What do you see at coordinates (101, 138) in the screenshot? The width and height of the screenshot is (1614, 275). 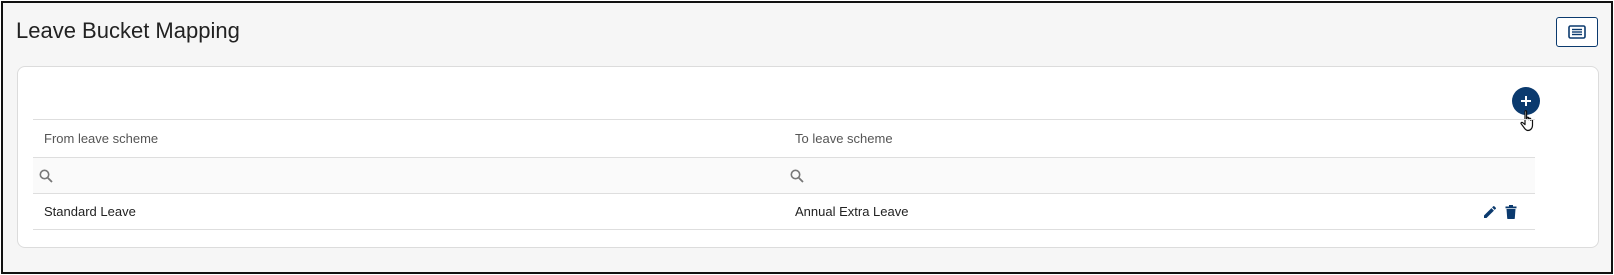 I see `column-header-from: From leave scheme` at bounding box center [101, 138].